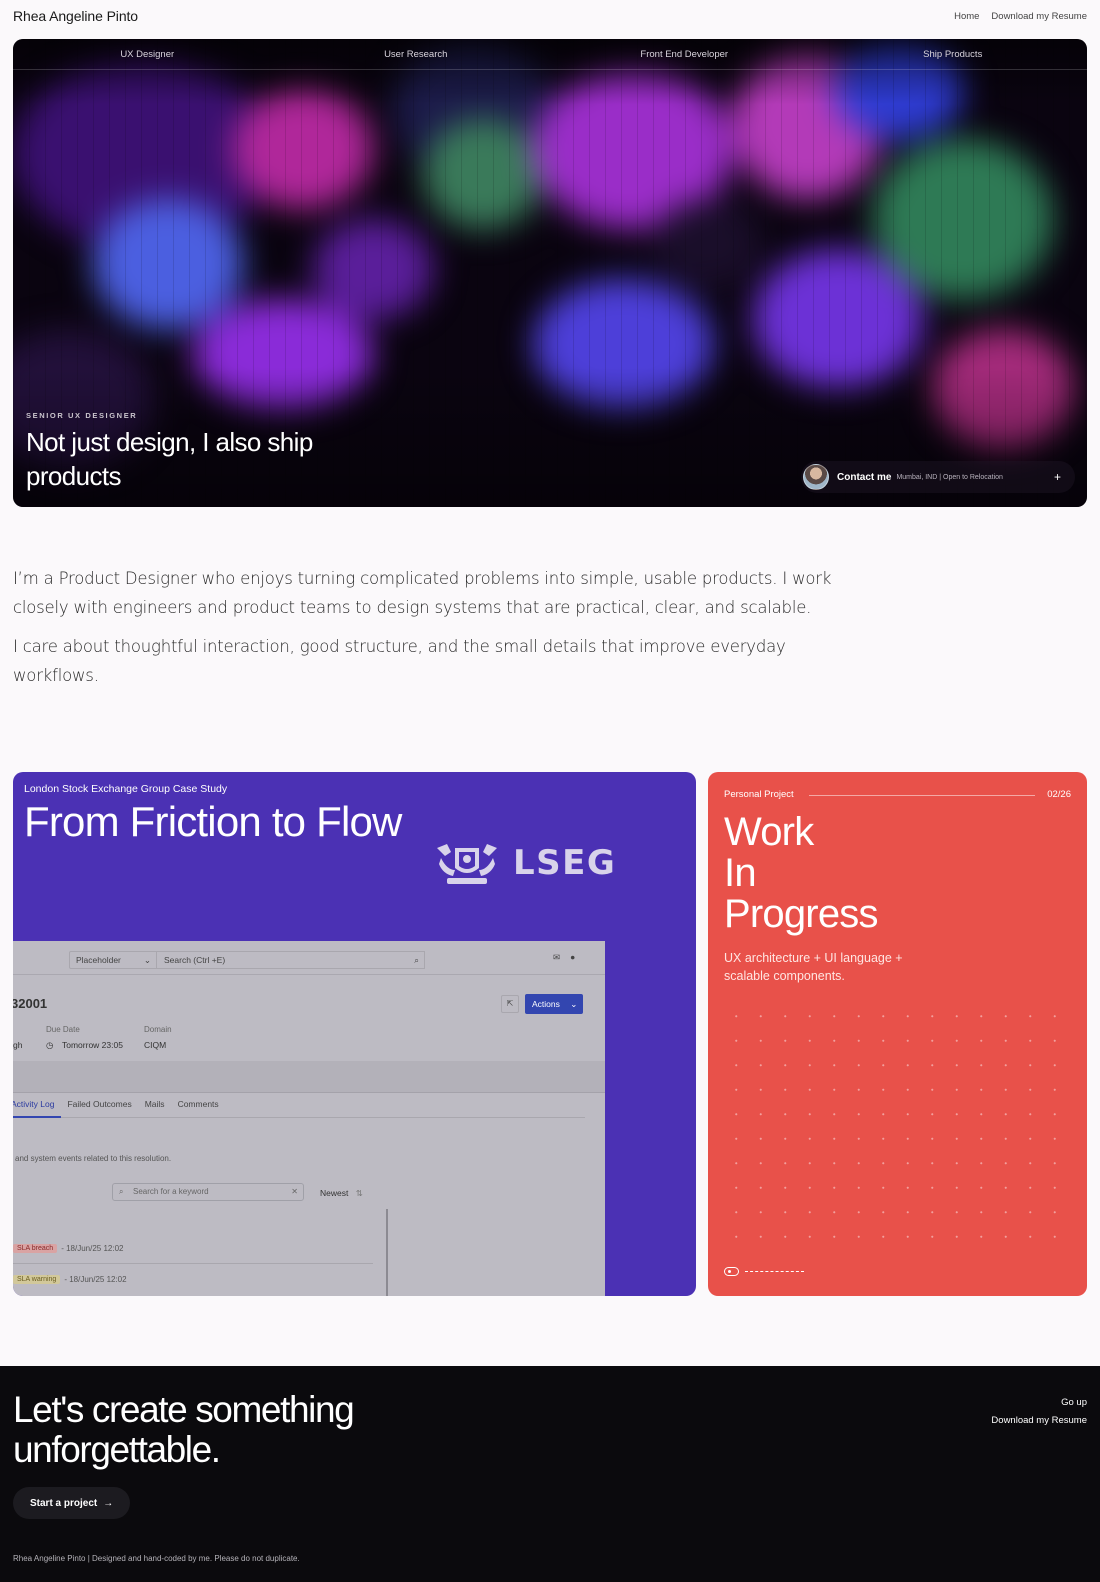 The height and width of the screenshot is (1582, 1100). What do you see at coordinates (774, 1271) in the screenshot?
I see `wip-dashed-line` at bounding box center [774, 1271].